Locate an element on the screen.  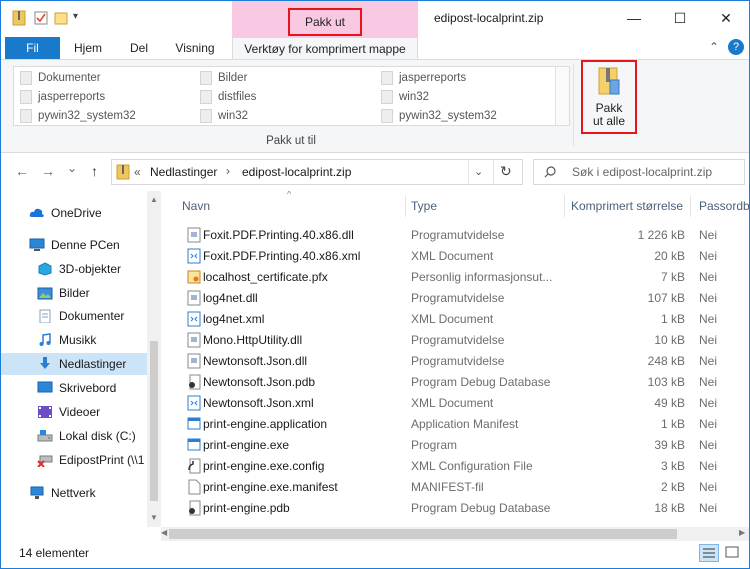
tab-share: Del is located at coordinates (139, 48).